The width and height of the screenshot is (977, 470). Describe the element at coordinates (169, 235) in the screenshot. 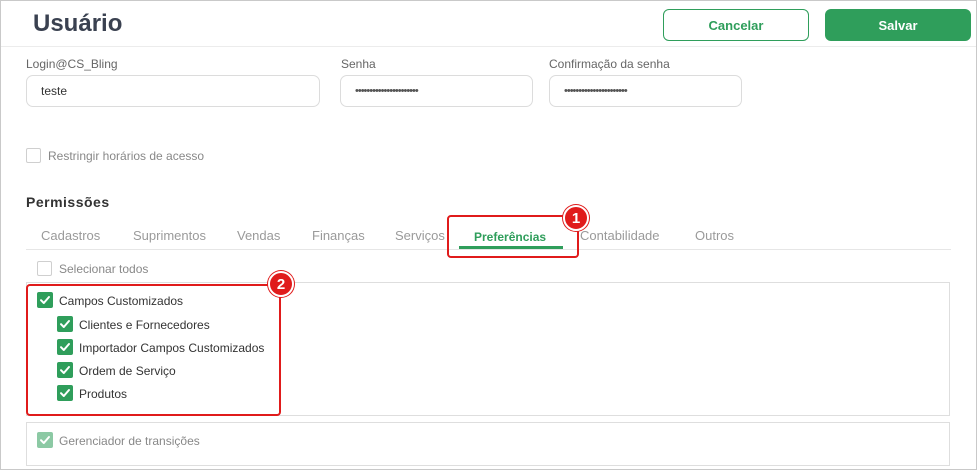

I see `tab-suprimentos: Suprimentos` at that location.